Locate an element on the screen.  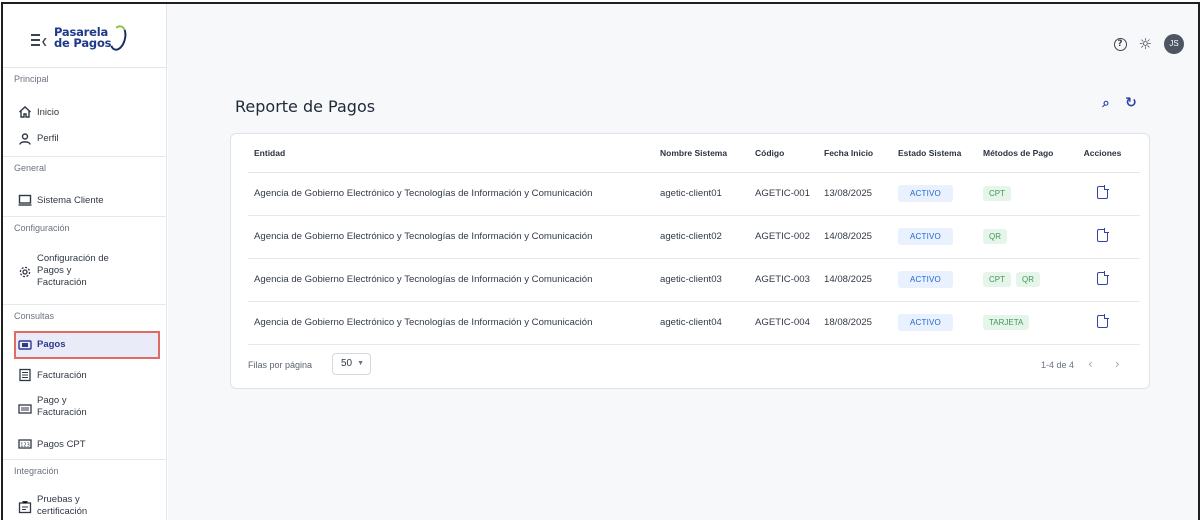
sidebar-item-facturacion: Facturación is located at coordinates (84, 375).